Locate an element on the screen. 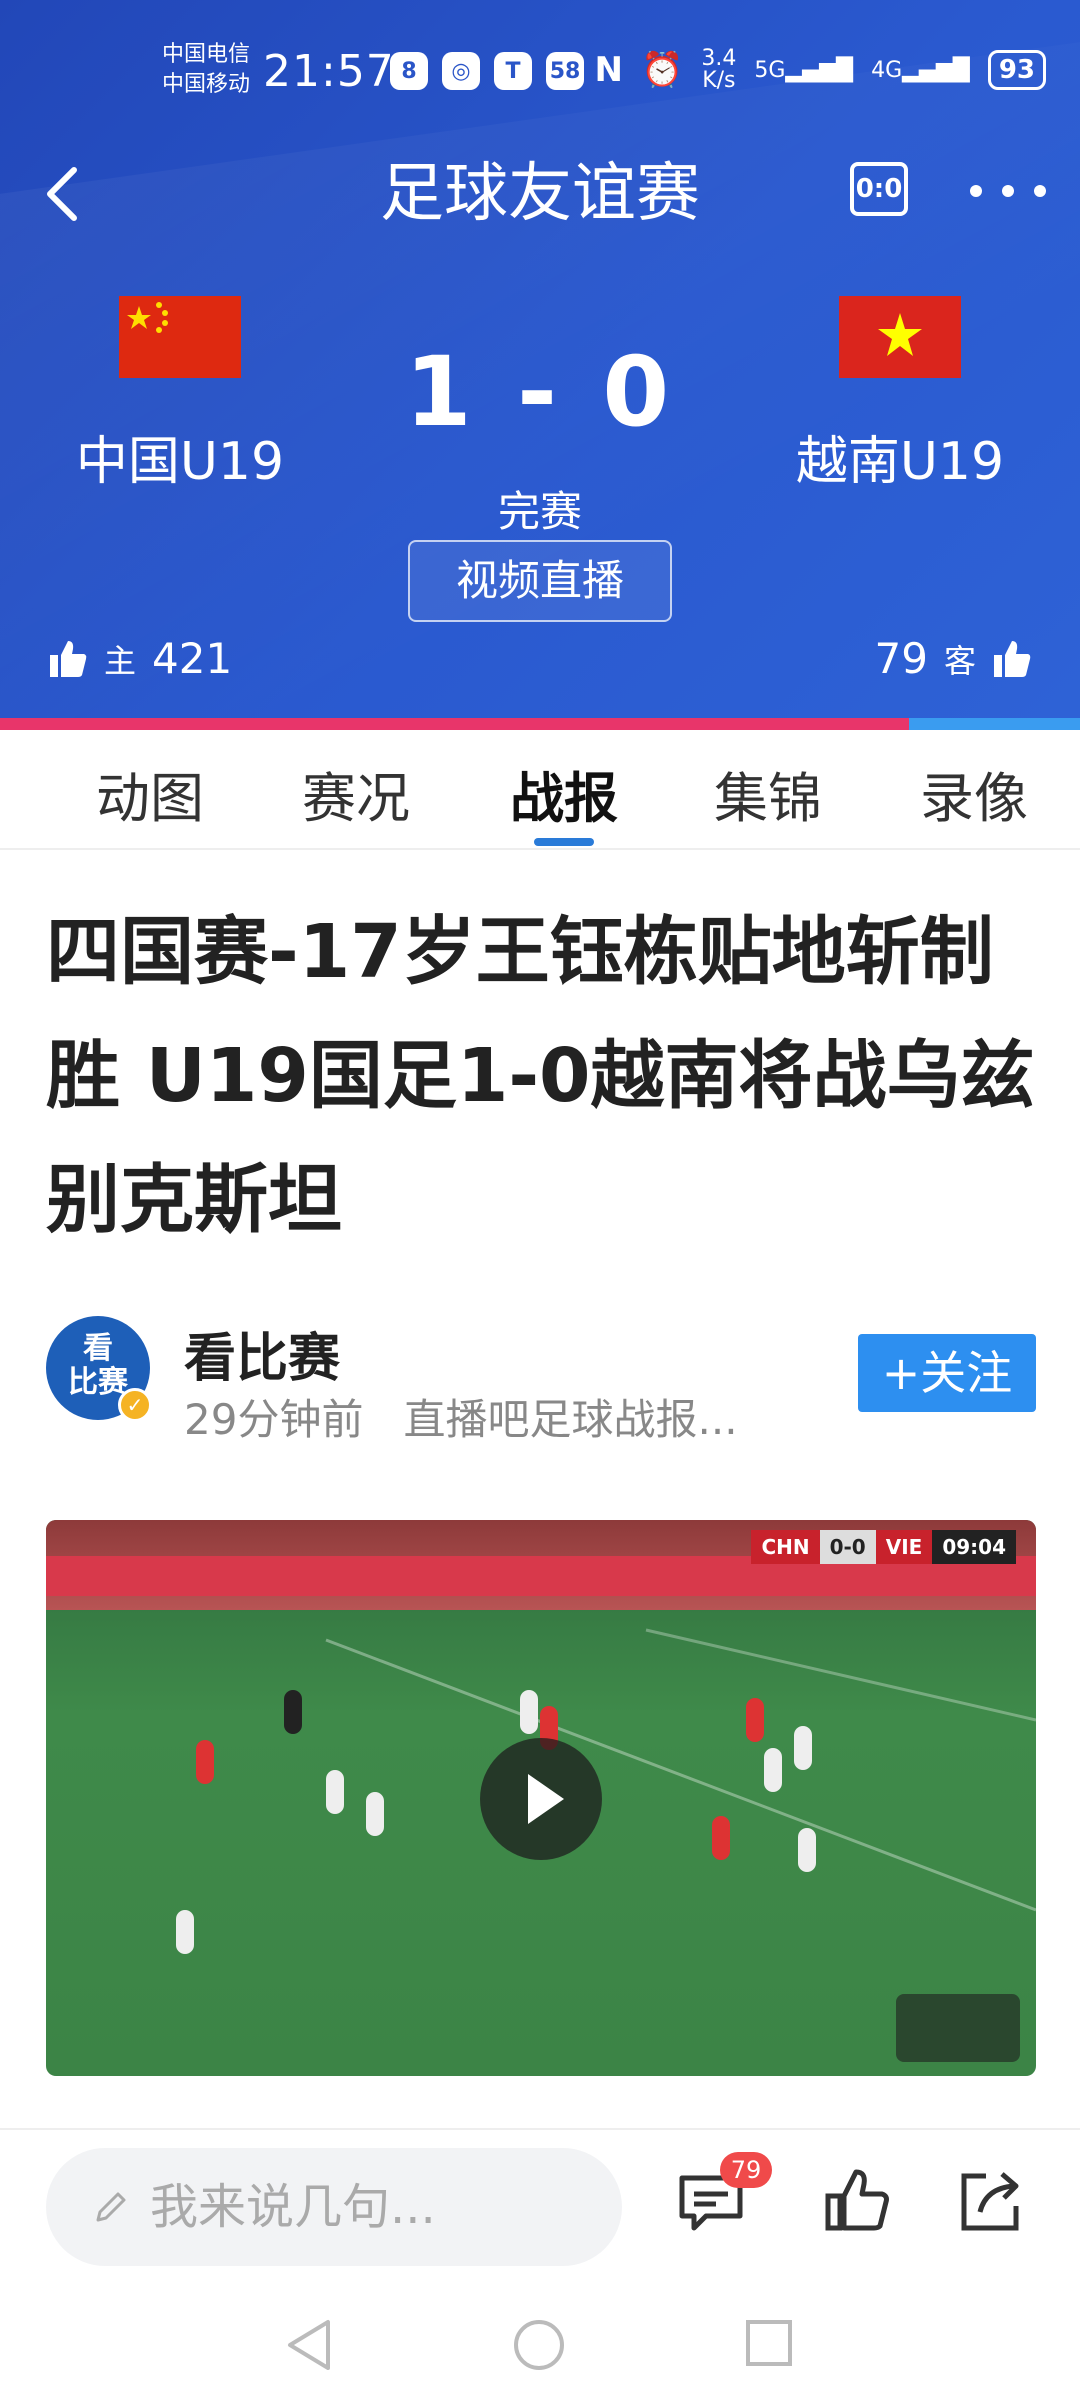 Image resolution: width=1080 pixels, height=2400 pixels. network-speed: 3.4 K/s is located at coordinates (718, 70).